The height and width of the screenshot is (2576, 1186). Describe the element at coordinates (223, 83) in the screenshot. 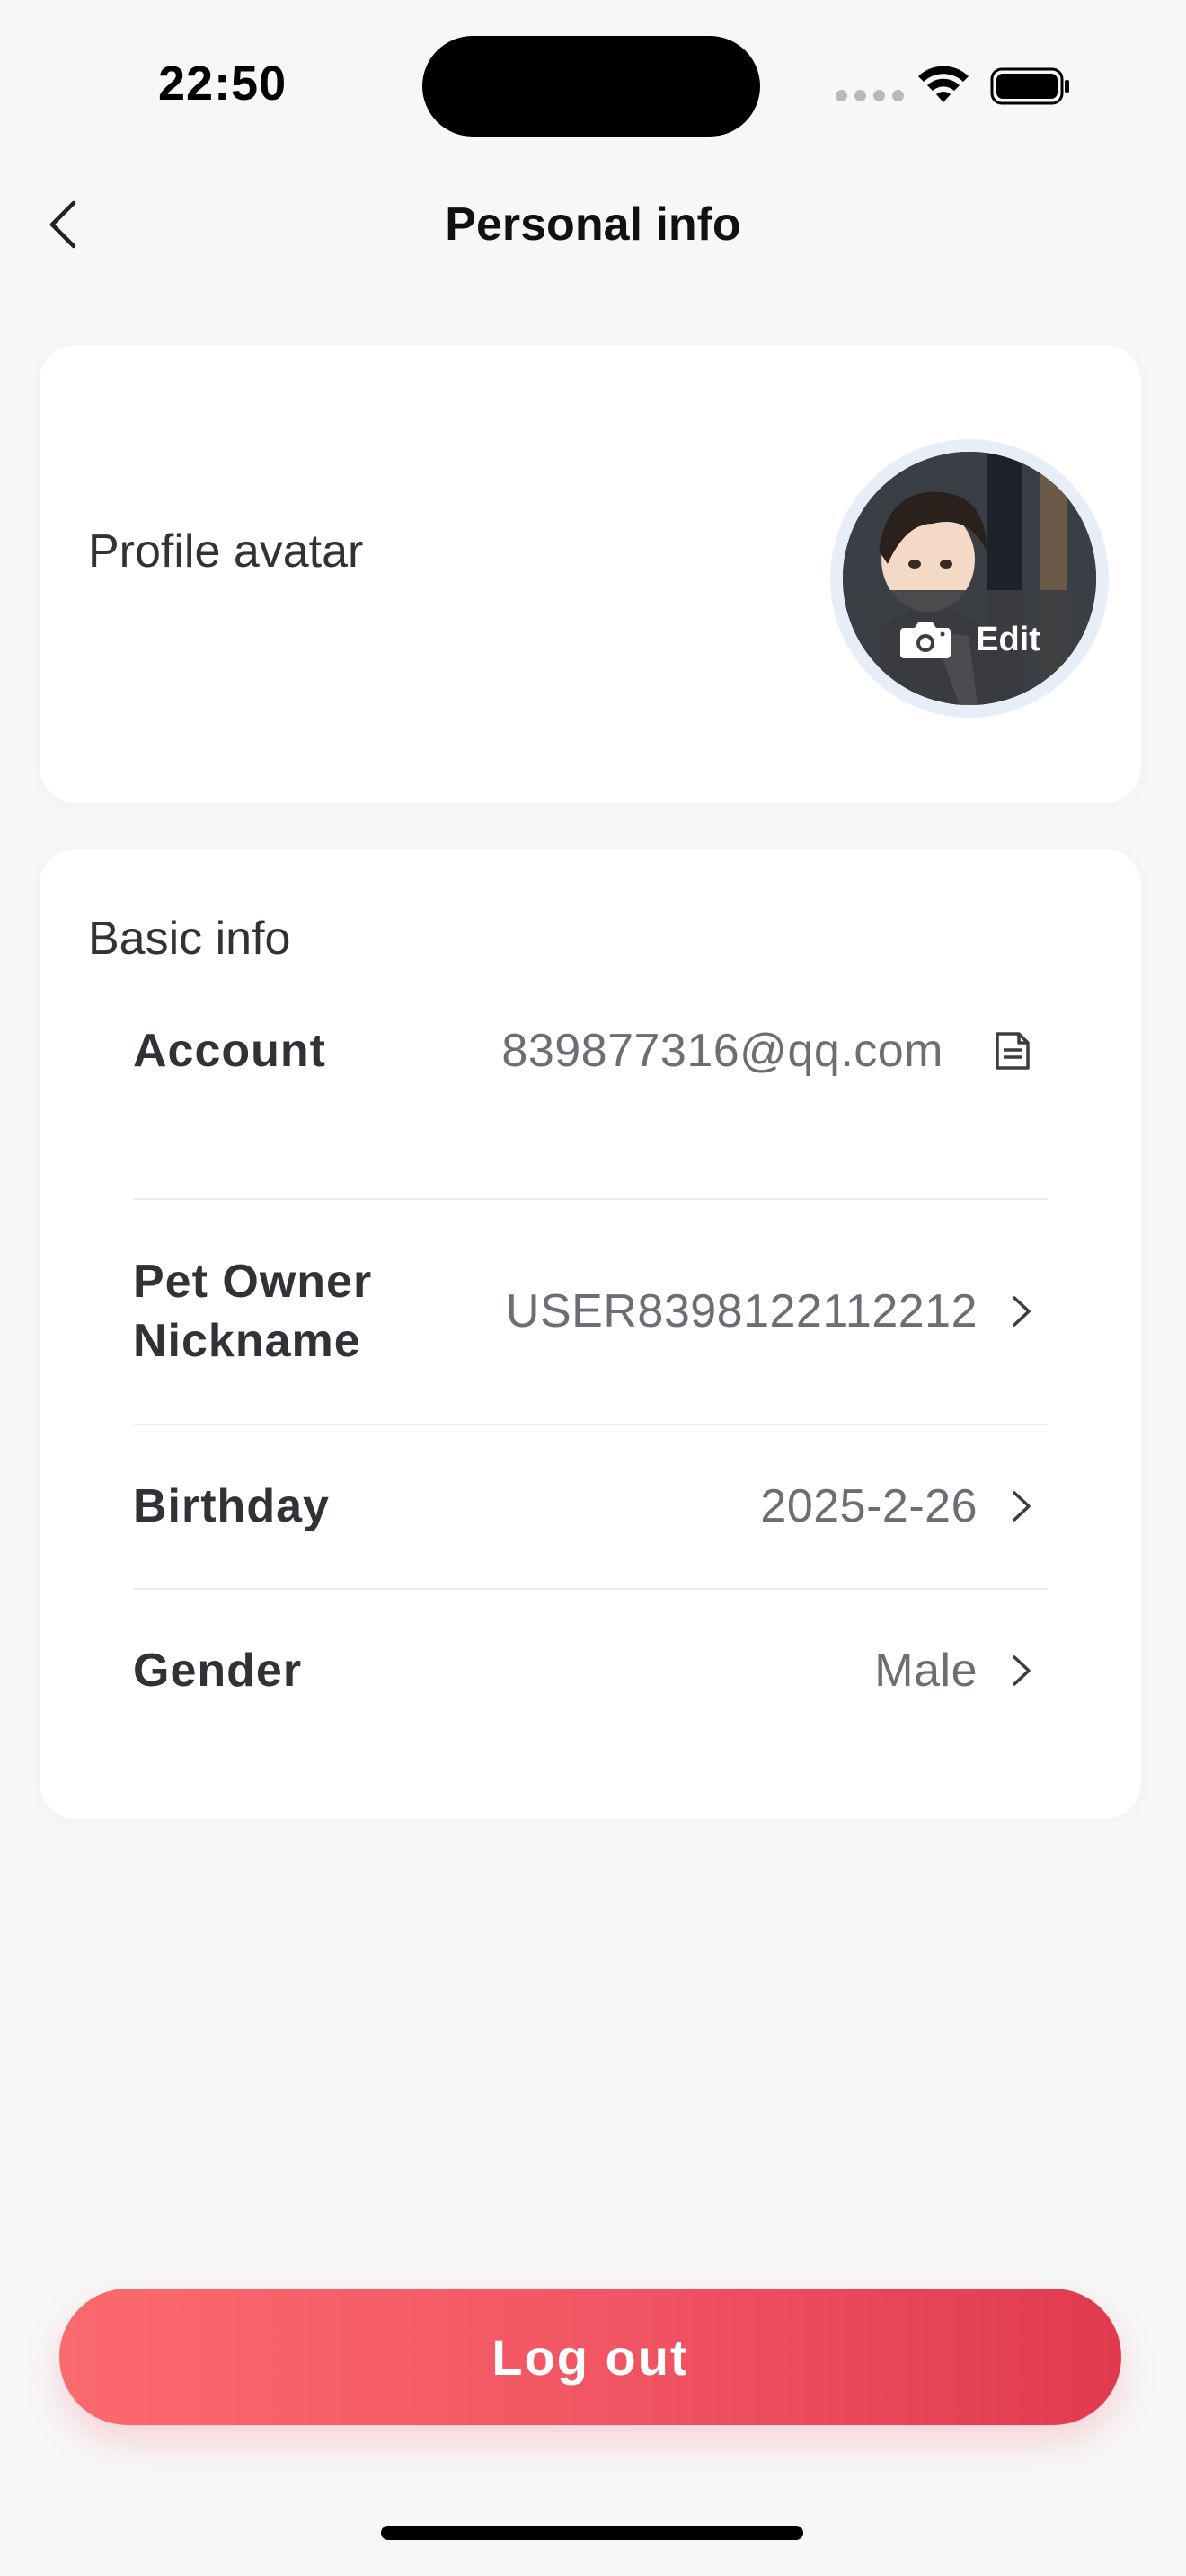

I see `status-time: 22:50` at that location.